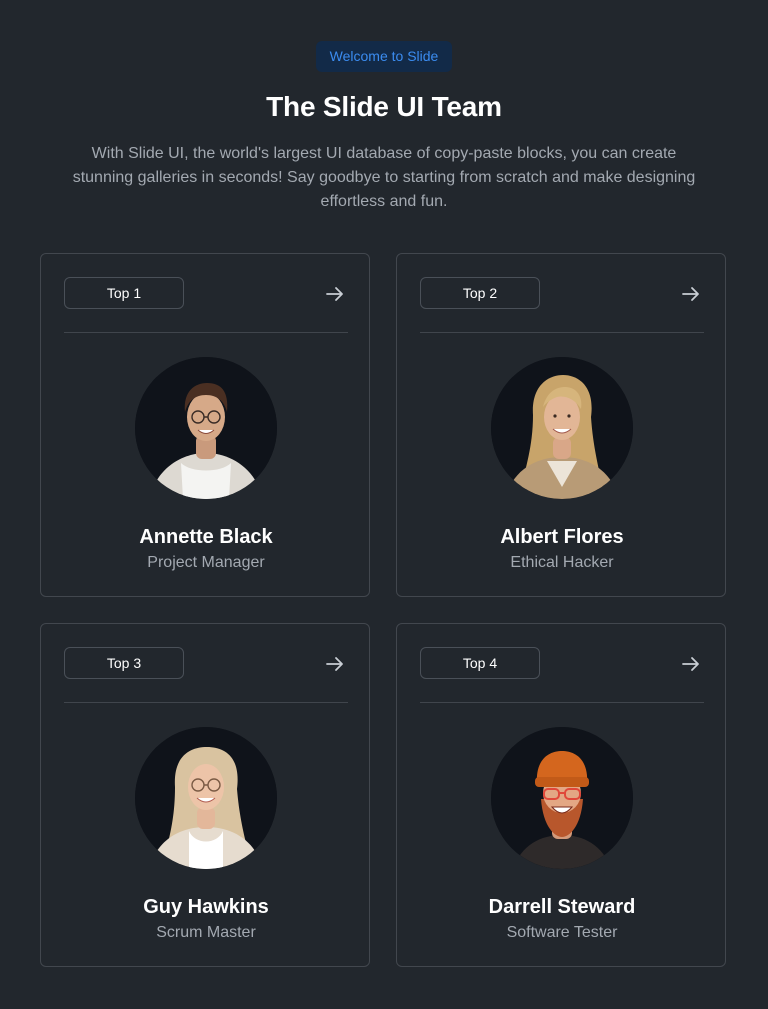  Describe the element at coordinates (562, 537) in the screenshot. I see `member-name: Albert Flores` at that location.